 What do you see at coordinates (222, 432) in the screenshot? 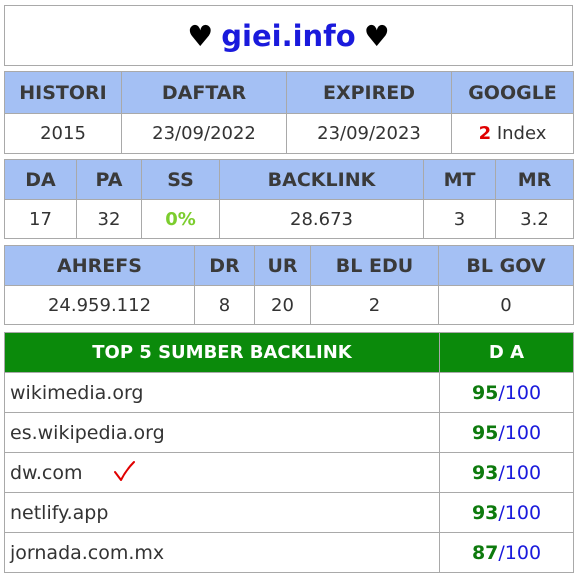
I see `source-name: es.wikipedia.org` at bounding box center [222, 432].